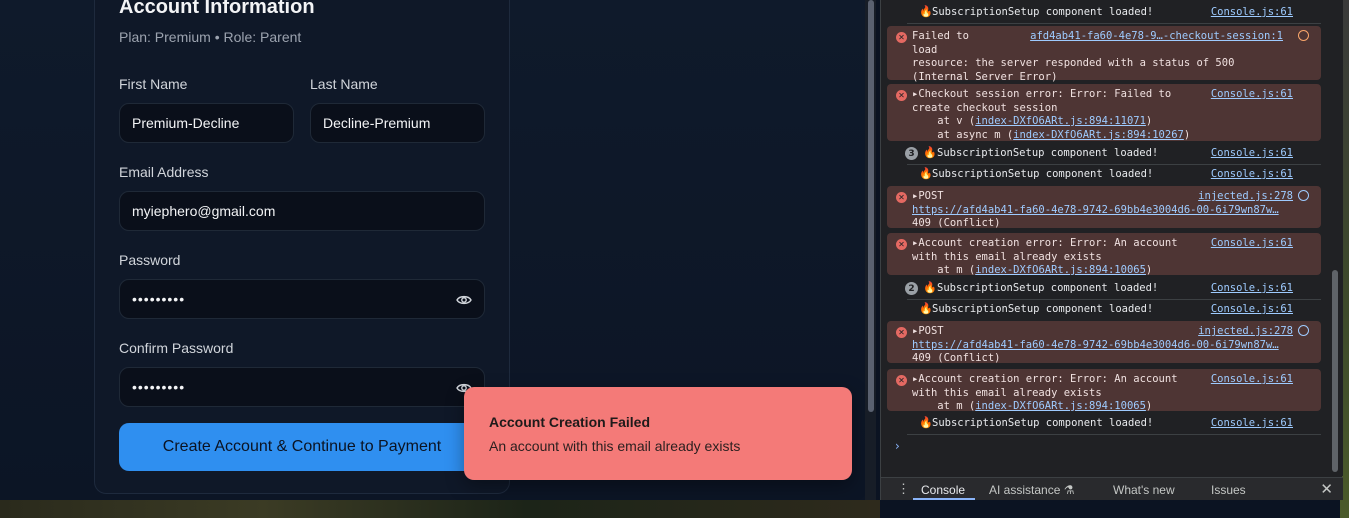 The width and height of the screenshot is (1349, 518). What do you see at coordinates (210, 37) in the screenshot?
I see `plan-role-subtitle: Plan: Premium • Role: Parent` at bounding box center [210, 37].